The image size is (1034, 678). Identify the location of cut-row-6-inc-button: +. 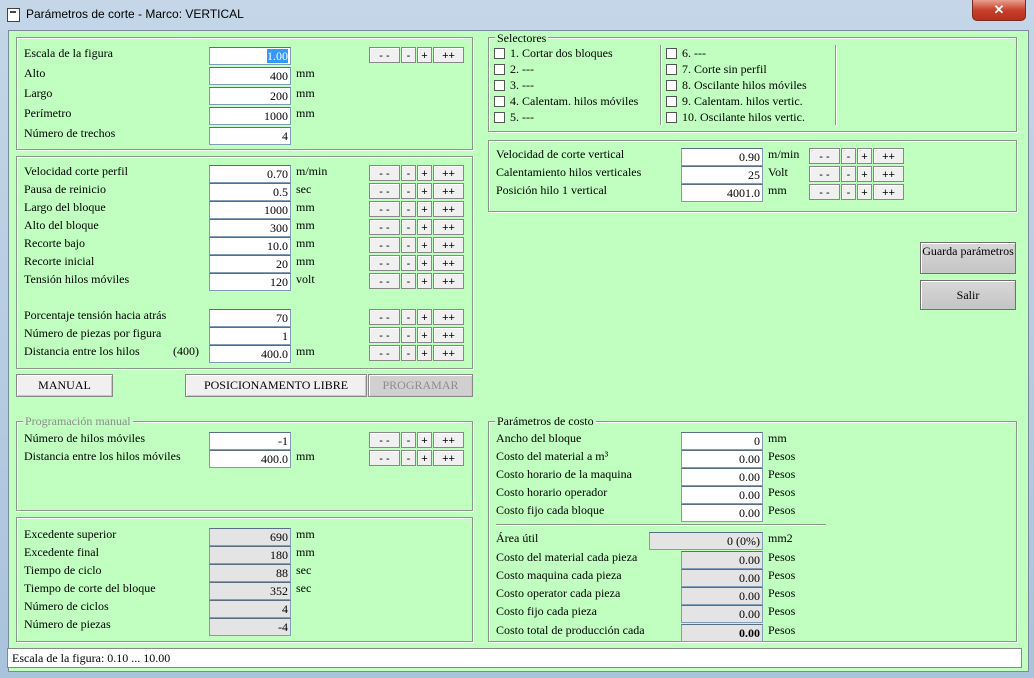
(424, 281).